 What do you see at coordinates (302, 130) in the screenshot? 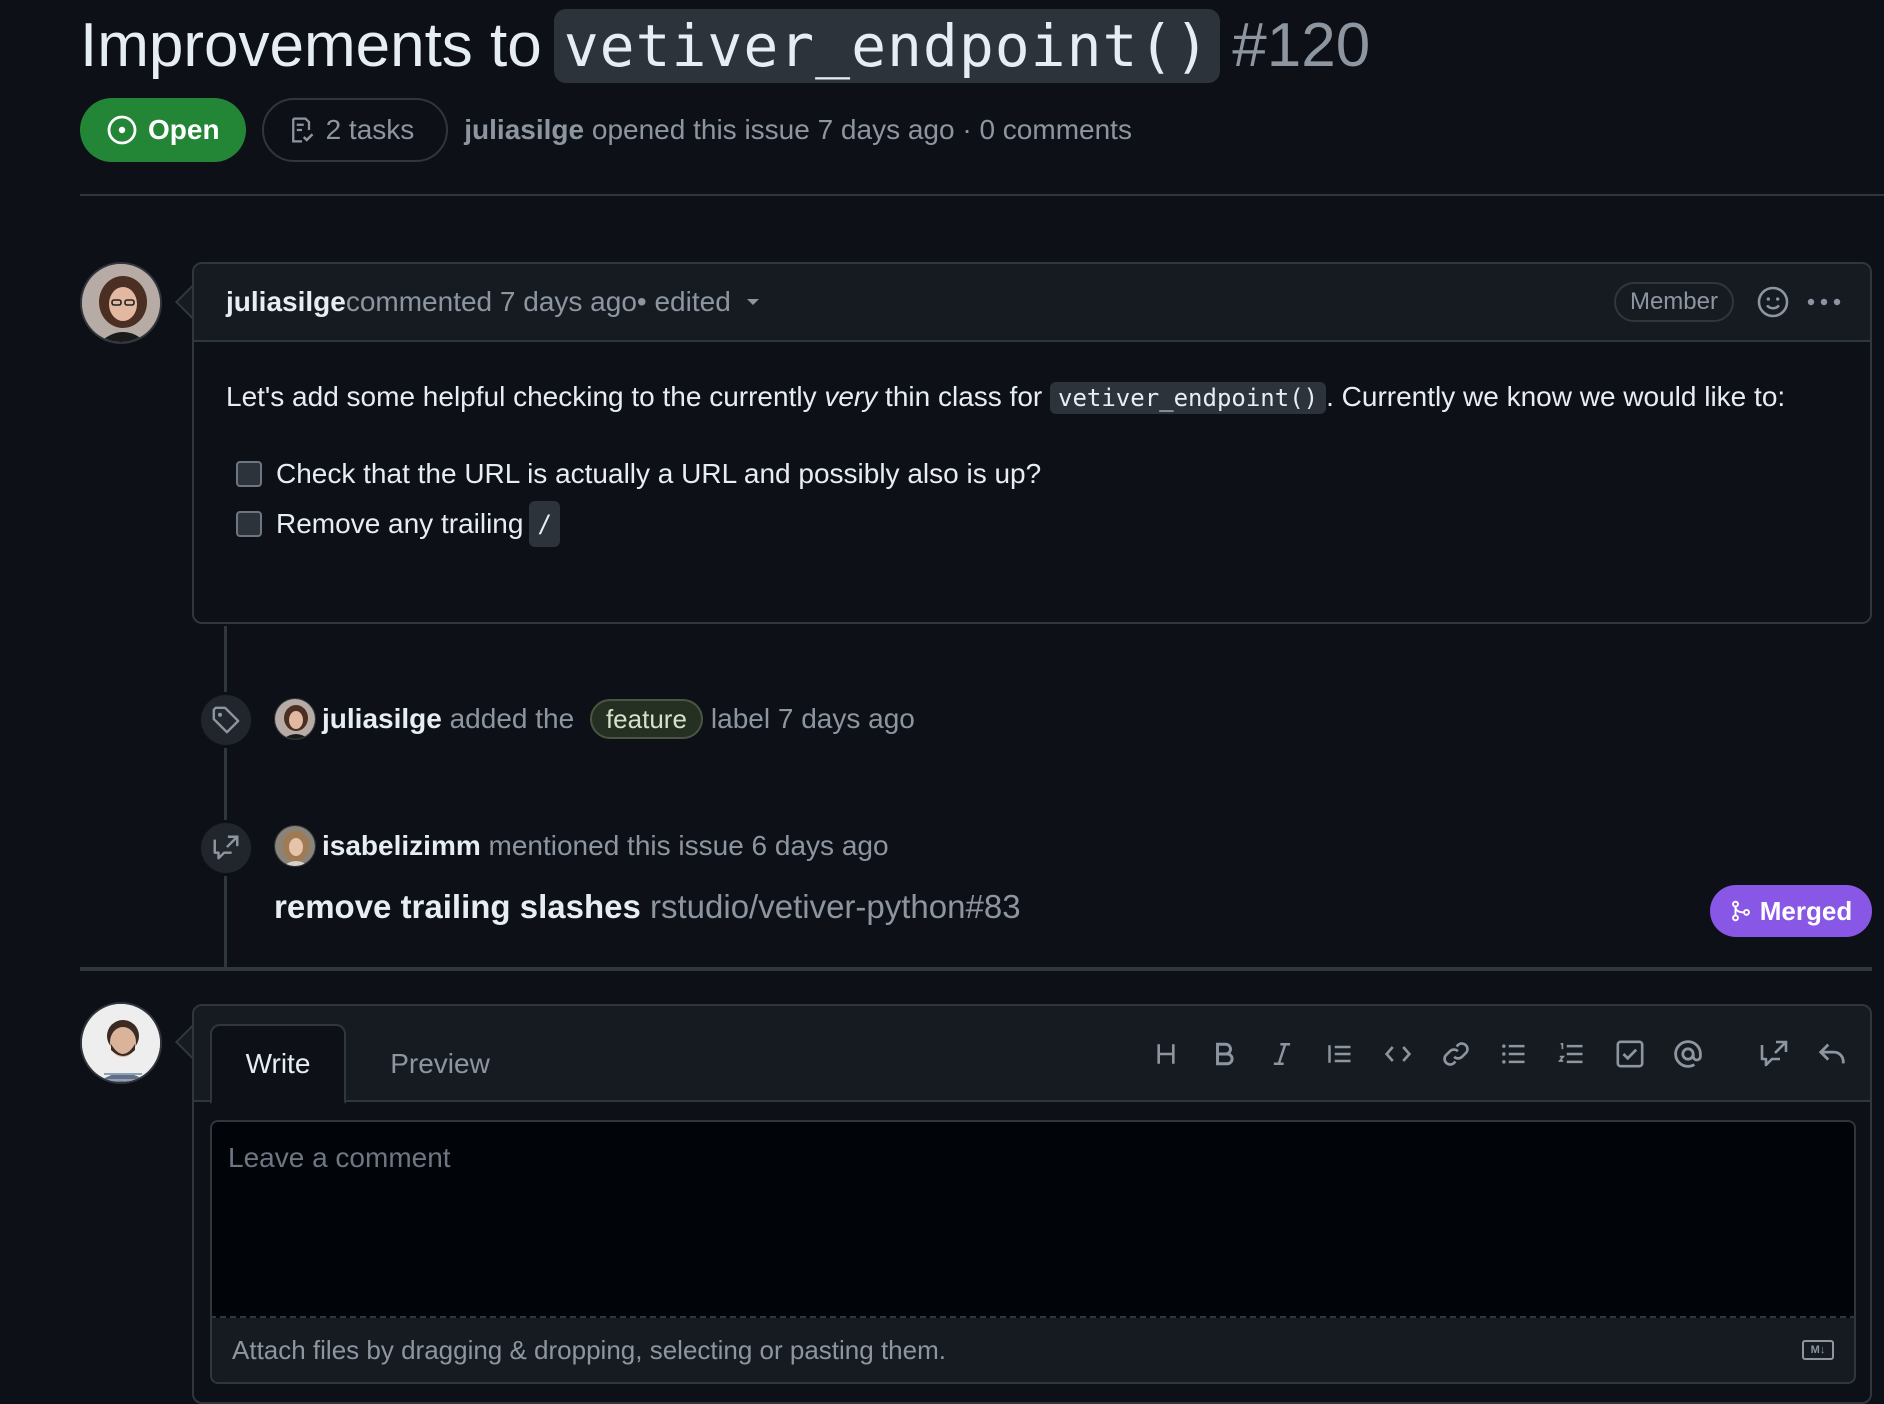
I see `checklist-icon` at bounding box center [302, 130].